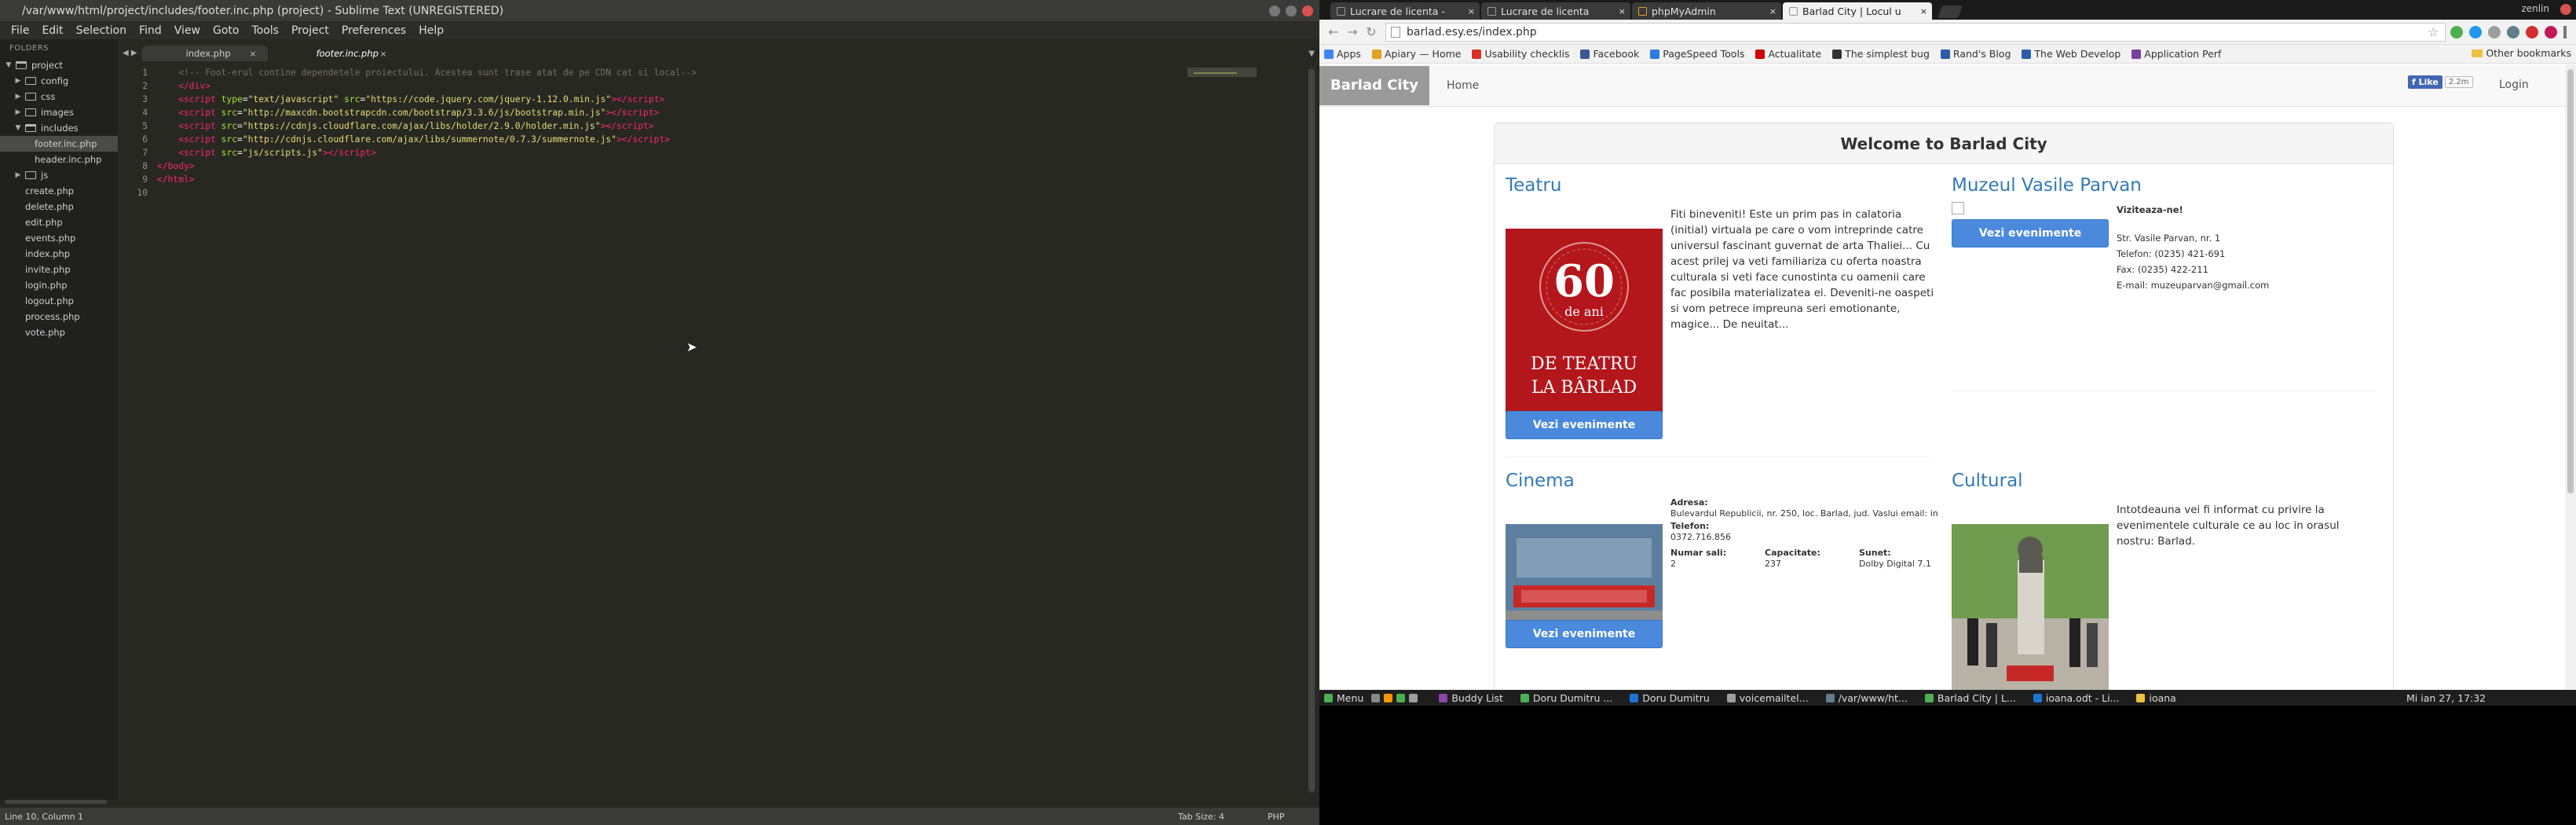  I want to click on menu-help: Help, so click(431, 30).